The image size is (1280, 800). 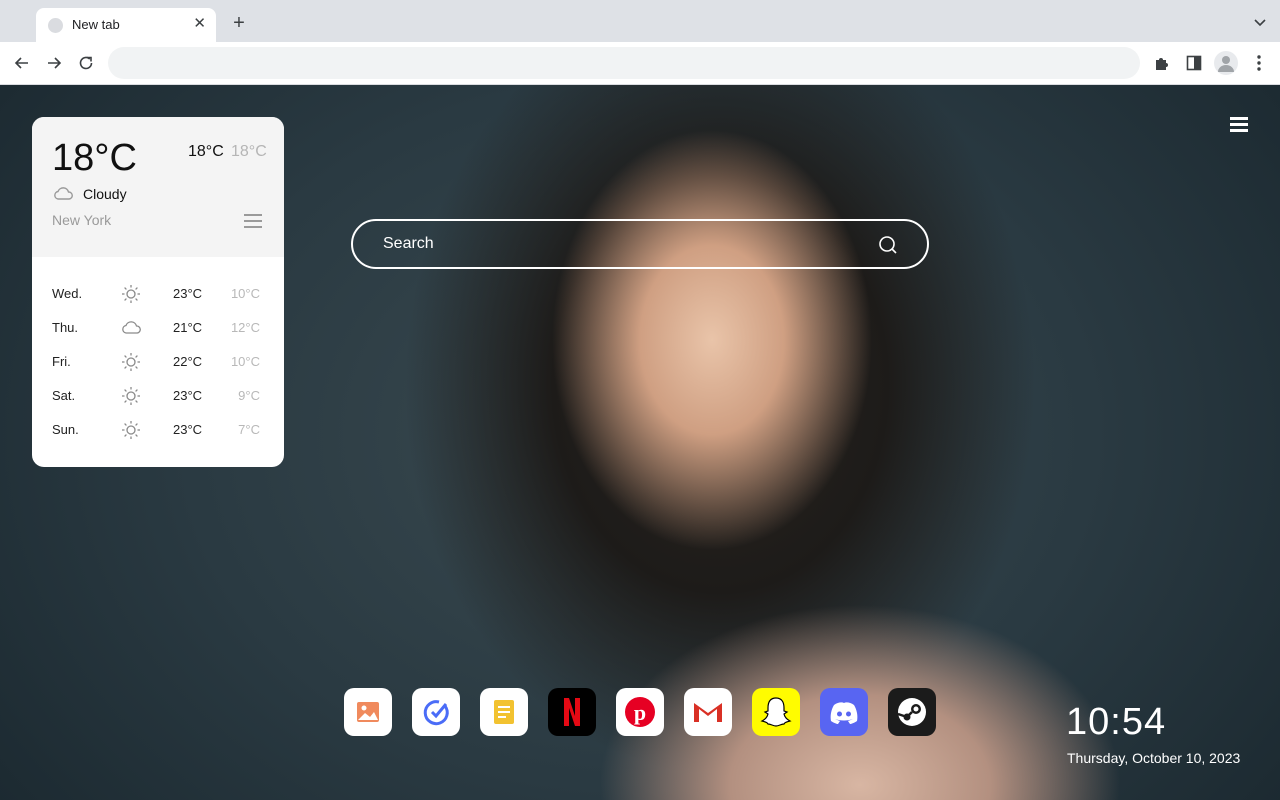 I want to click on notes-icon, so click(x=504, y=712).